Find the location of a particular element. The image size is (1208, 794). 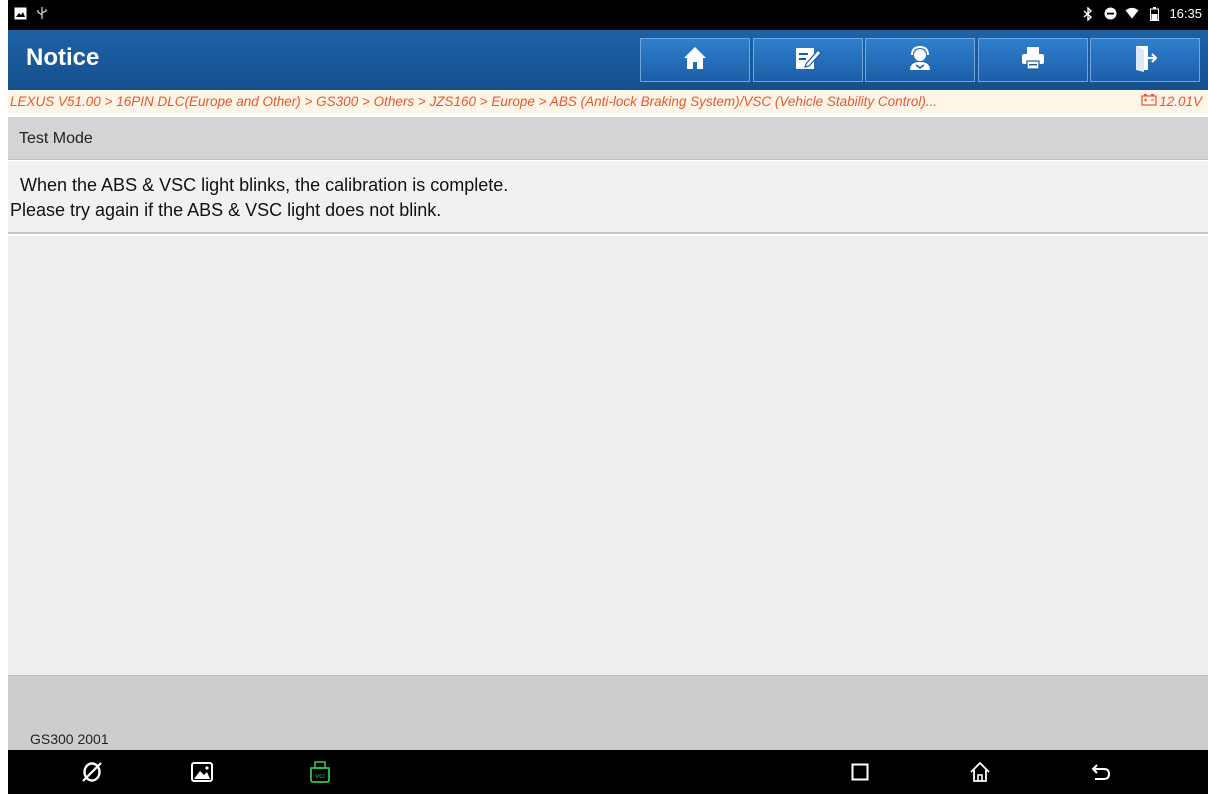

home-button is located at coordinates (695, 60).